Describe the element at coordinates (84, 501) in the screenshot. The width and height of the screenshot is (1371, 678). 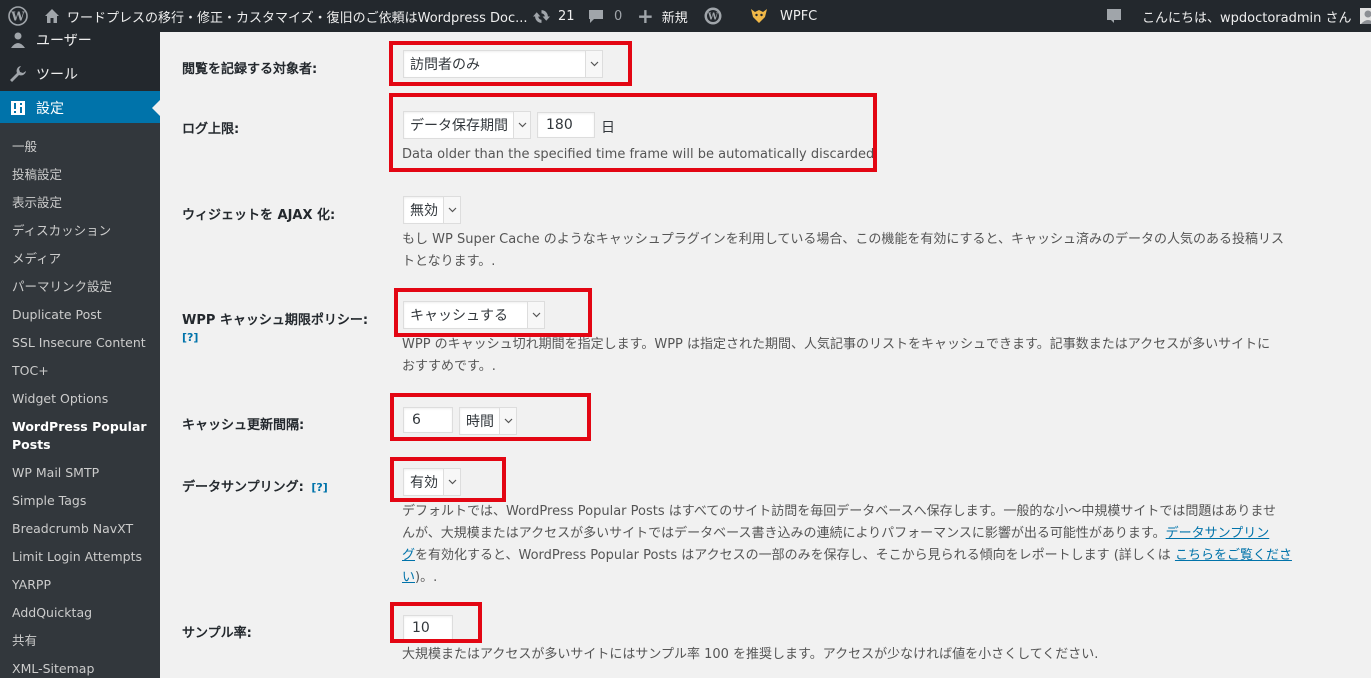
I see `submenu-simple-tags: Simple Tags` at that location.